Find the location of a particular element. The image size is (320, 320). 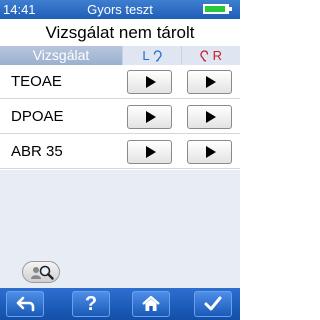

left-ear-label: L is located at coordinates (146, 55).